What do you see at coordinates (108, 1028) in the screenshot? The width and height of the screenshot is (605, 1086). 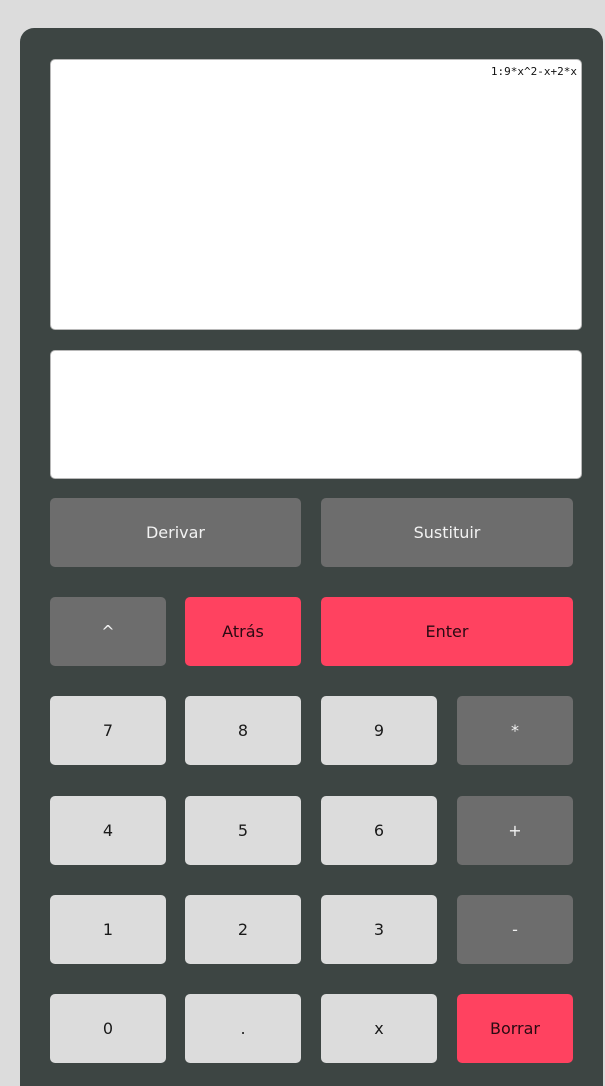 I see `digit-0-button: 0` at bounding box center [108, 1028].